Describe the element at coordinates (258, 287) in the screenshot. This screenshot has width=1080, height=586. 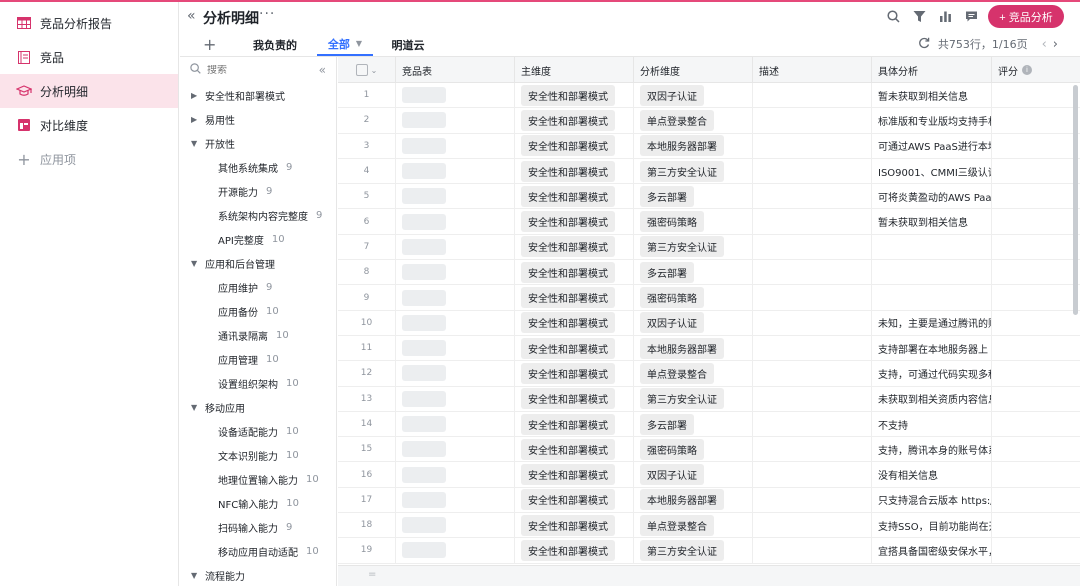
I see `tree-item: 应用维护 9` at that location.